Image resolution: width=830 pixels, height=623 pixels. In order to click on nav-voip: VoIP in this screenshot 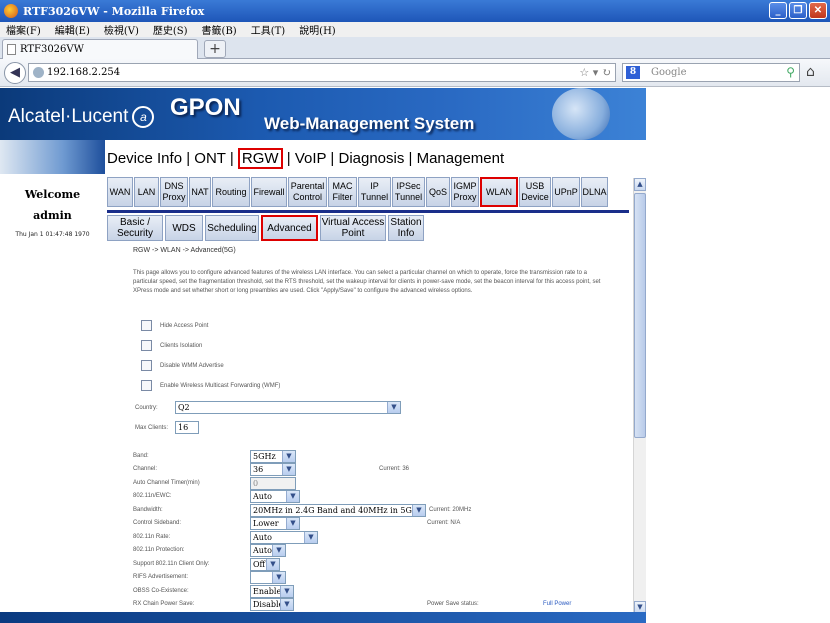, I will do `click(310, 158)`.